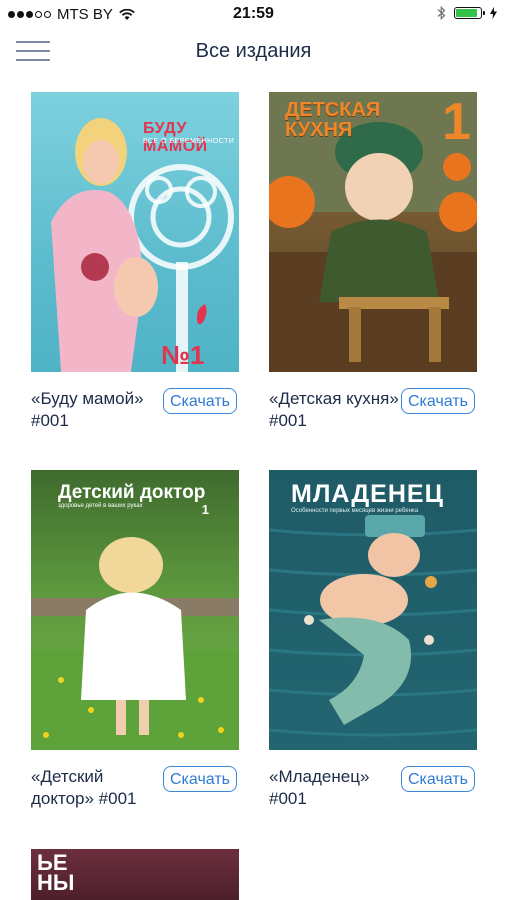 The height and width of the screenshot is (900, 507). What do you see at coordinates (56, 882) in the screenshot?
I see `cover-title-line: НЫ` at bounding box center [56, 882].